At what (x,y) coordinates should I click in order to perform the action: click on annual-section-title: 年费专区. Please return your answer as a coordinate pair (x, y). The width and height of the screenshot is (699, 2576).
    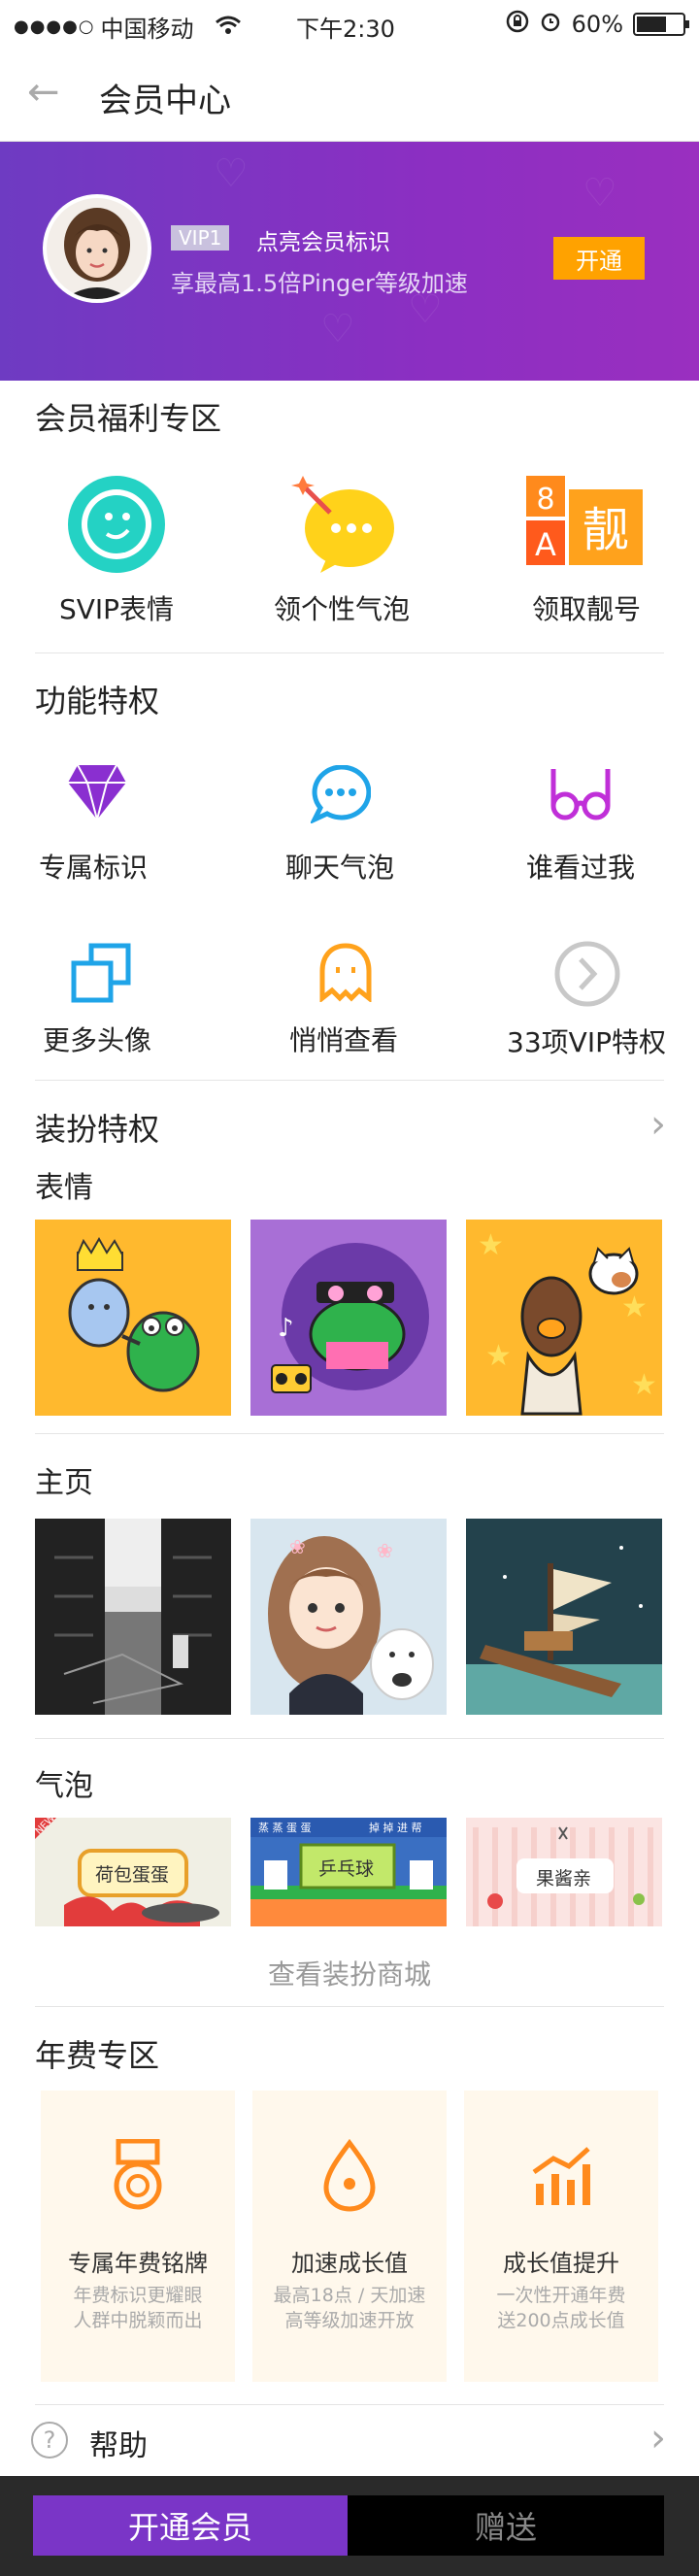
    Looking at the image, I should click on (97, 2055).